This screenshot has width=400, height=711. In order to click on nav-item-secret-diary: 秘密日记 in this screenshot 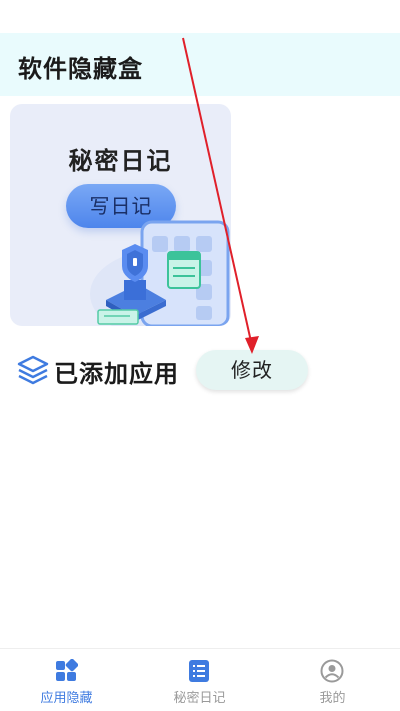, I will do `click(199, 680)`.